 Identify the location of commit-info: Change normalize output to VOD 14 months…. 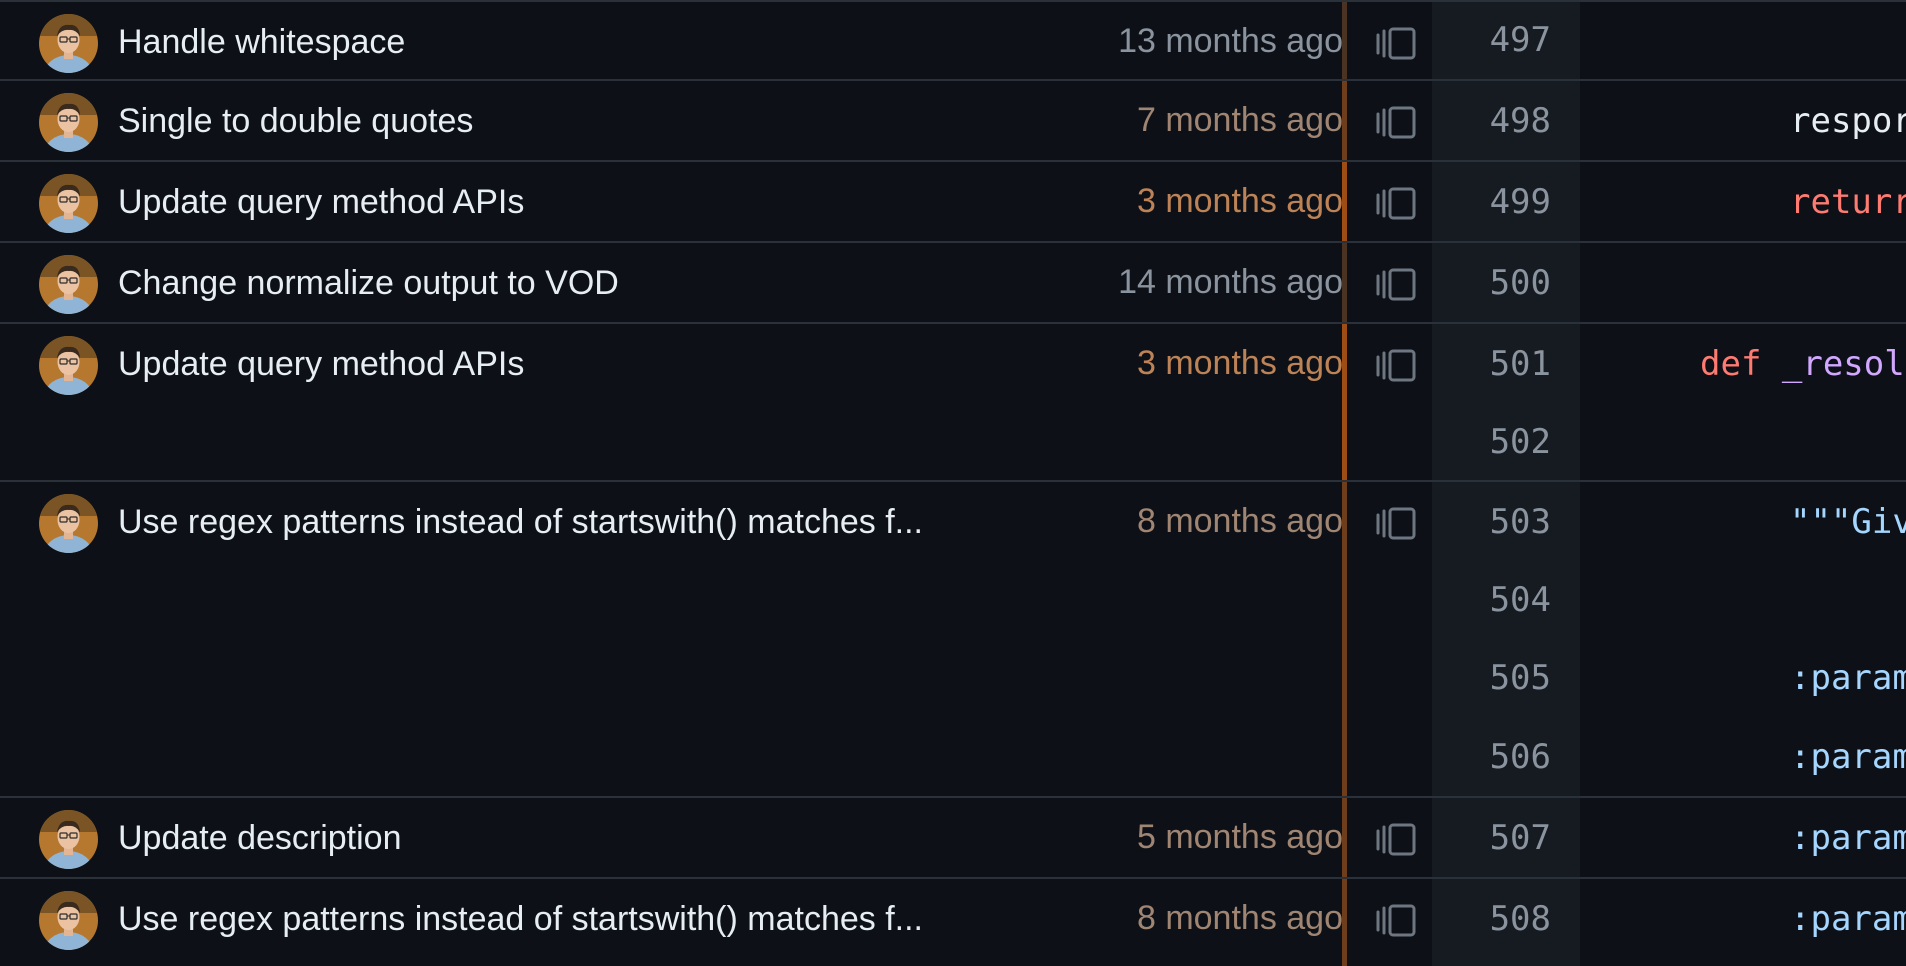
(671, 282).